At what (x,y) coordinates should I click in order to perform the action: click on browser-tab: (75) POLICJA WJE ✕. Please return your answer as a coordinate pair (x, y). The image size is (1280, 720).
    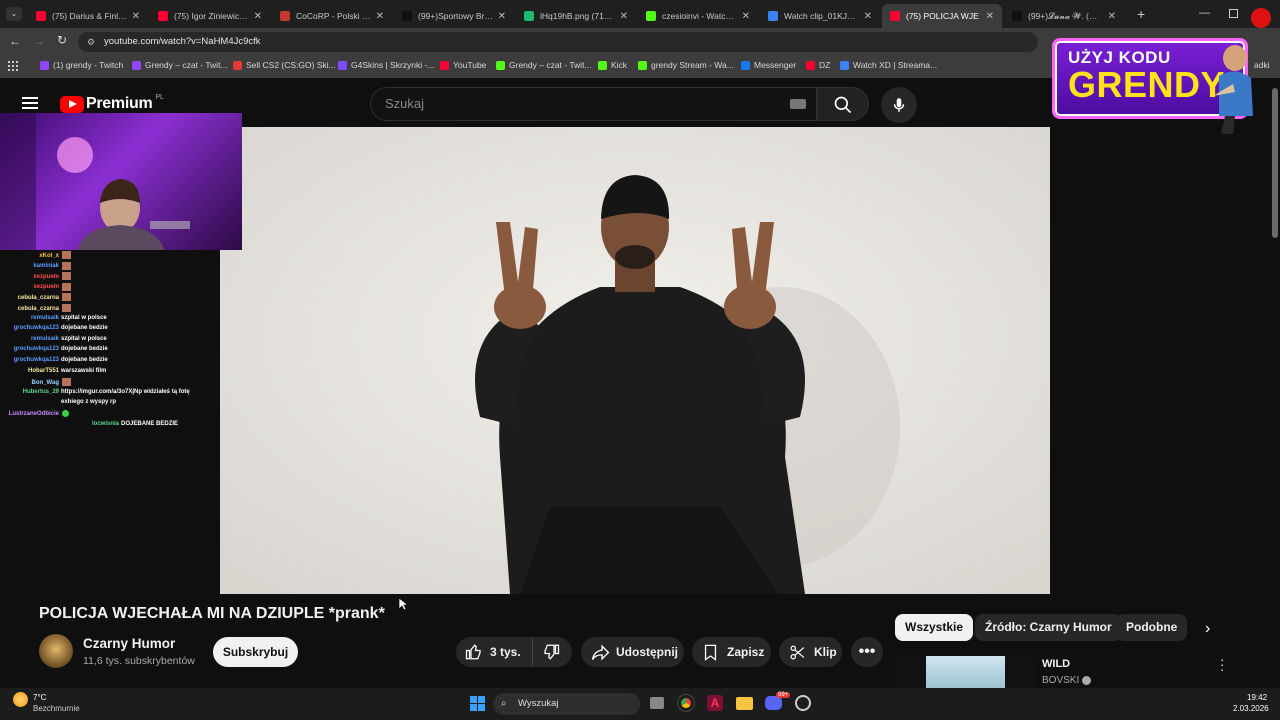
    Looking at the image, I should click on (942, 16).